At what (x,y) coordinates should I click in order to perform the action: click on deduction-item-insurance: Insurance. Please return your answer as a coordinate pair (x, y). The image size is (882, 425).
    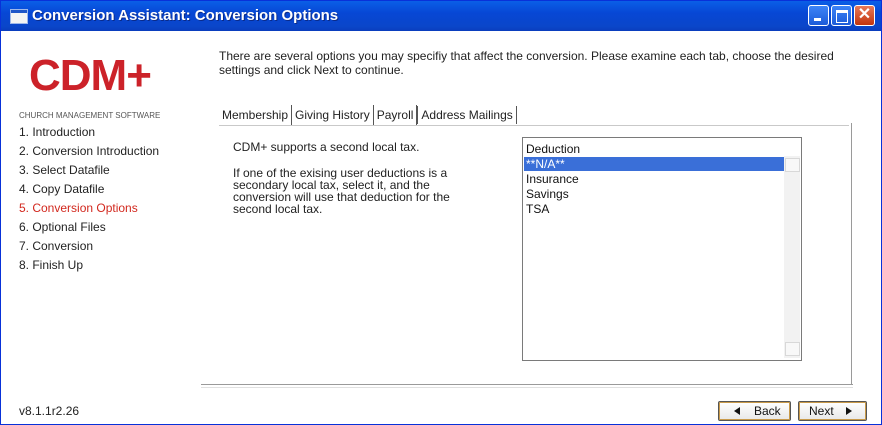
    Looking at the image, I should click on (654, 179).